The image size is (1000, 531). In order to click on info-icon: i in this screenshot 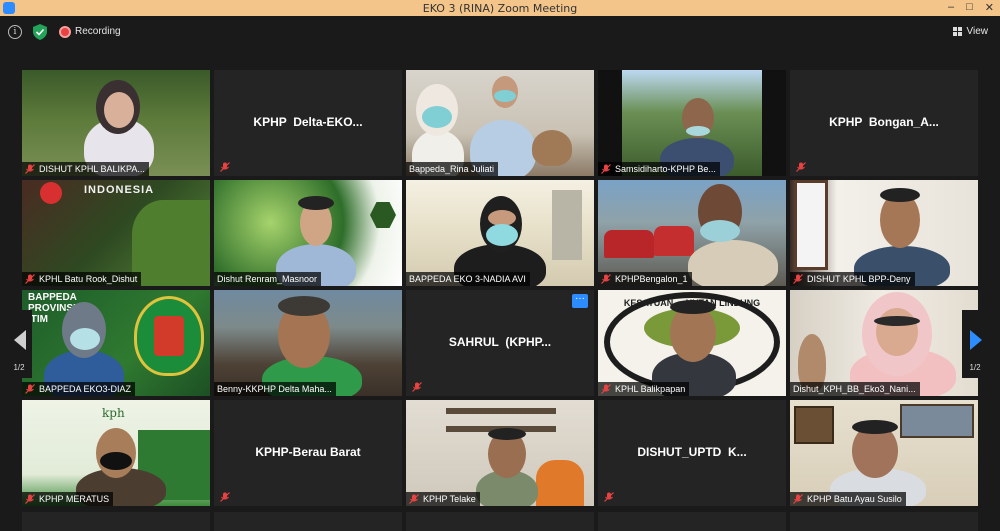, I will do `click(15, 32)`.